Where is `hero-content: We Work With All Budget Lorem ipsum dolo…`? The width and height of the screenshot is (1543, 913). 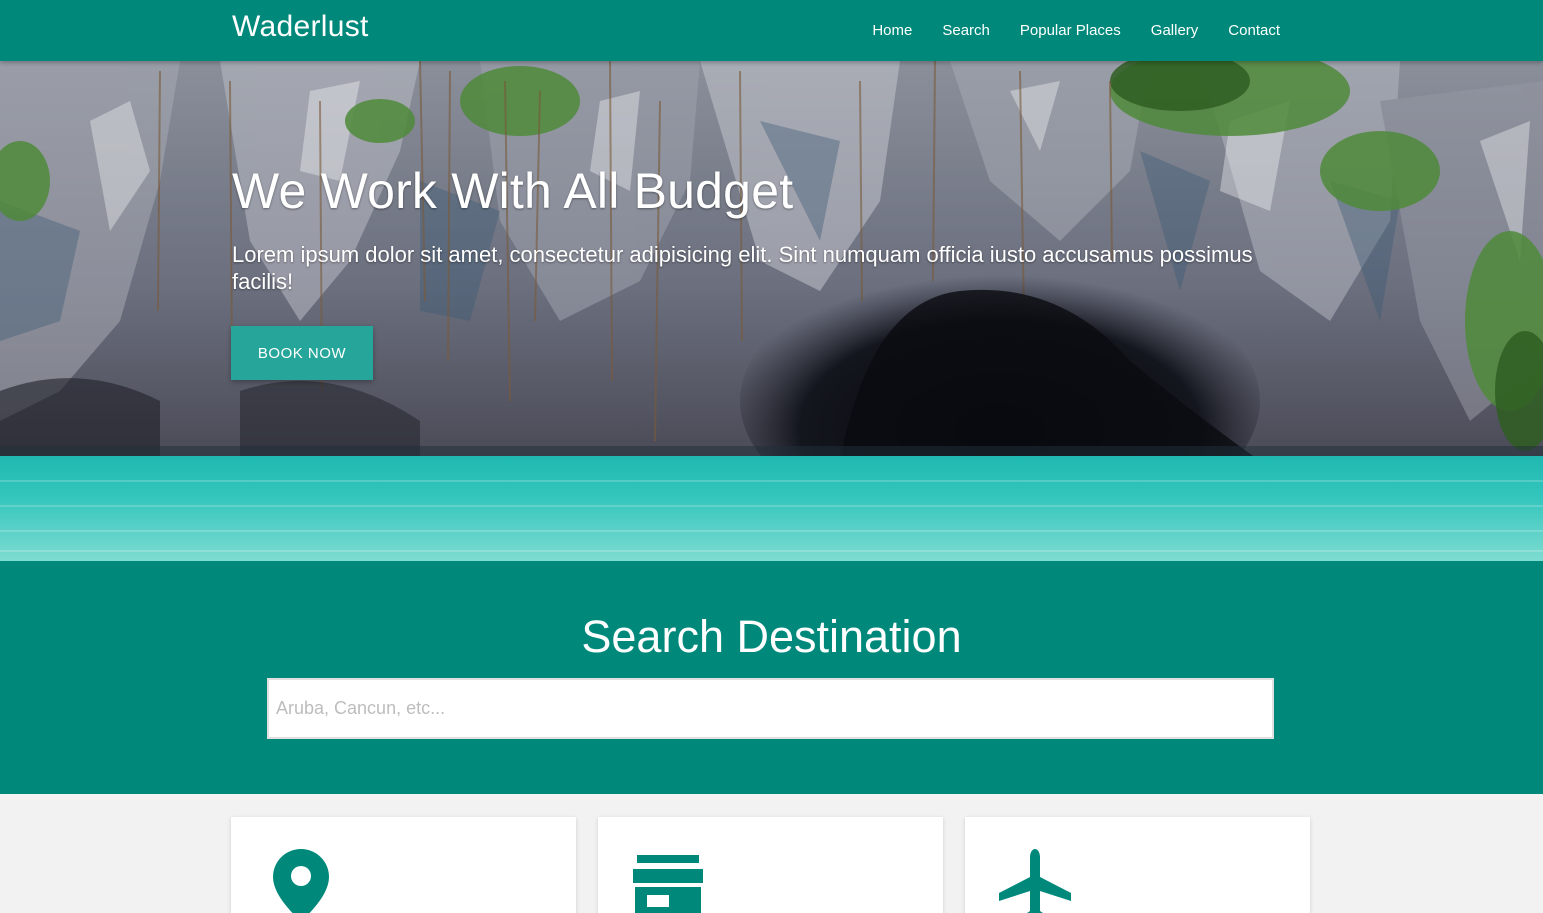 hero-content: We Work With All Budget Lorem ipsum dolo… is located at coordinates (772, 228).